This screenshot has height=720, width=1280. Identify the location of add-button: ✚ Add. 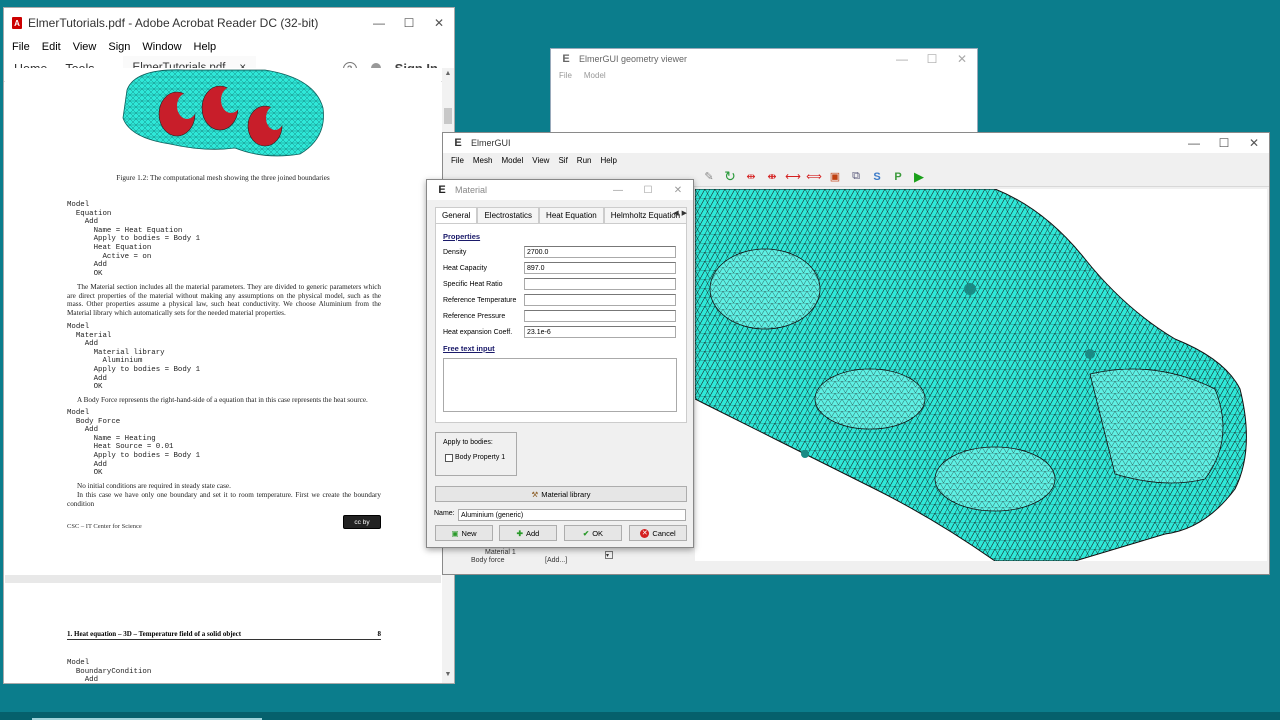
(528, 533).